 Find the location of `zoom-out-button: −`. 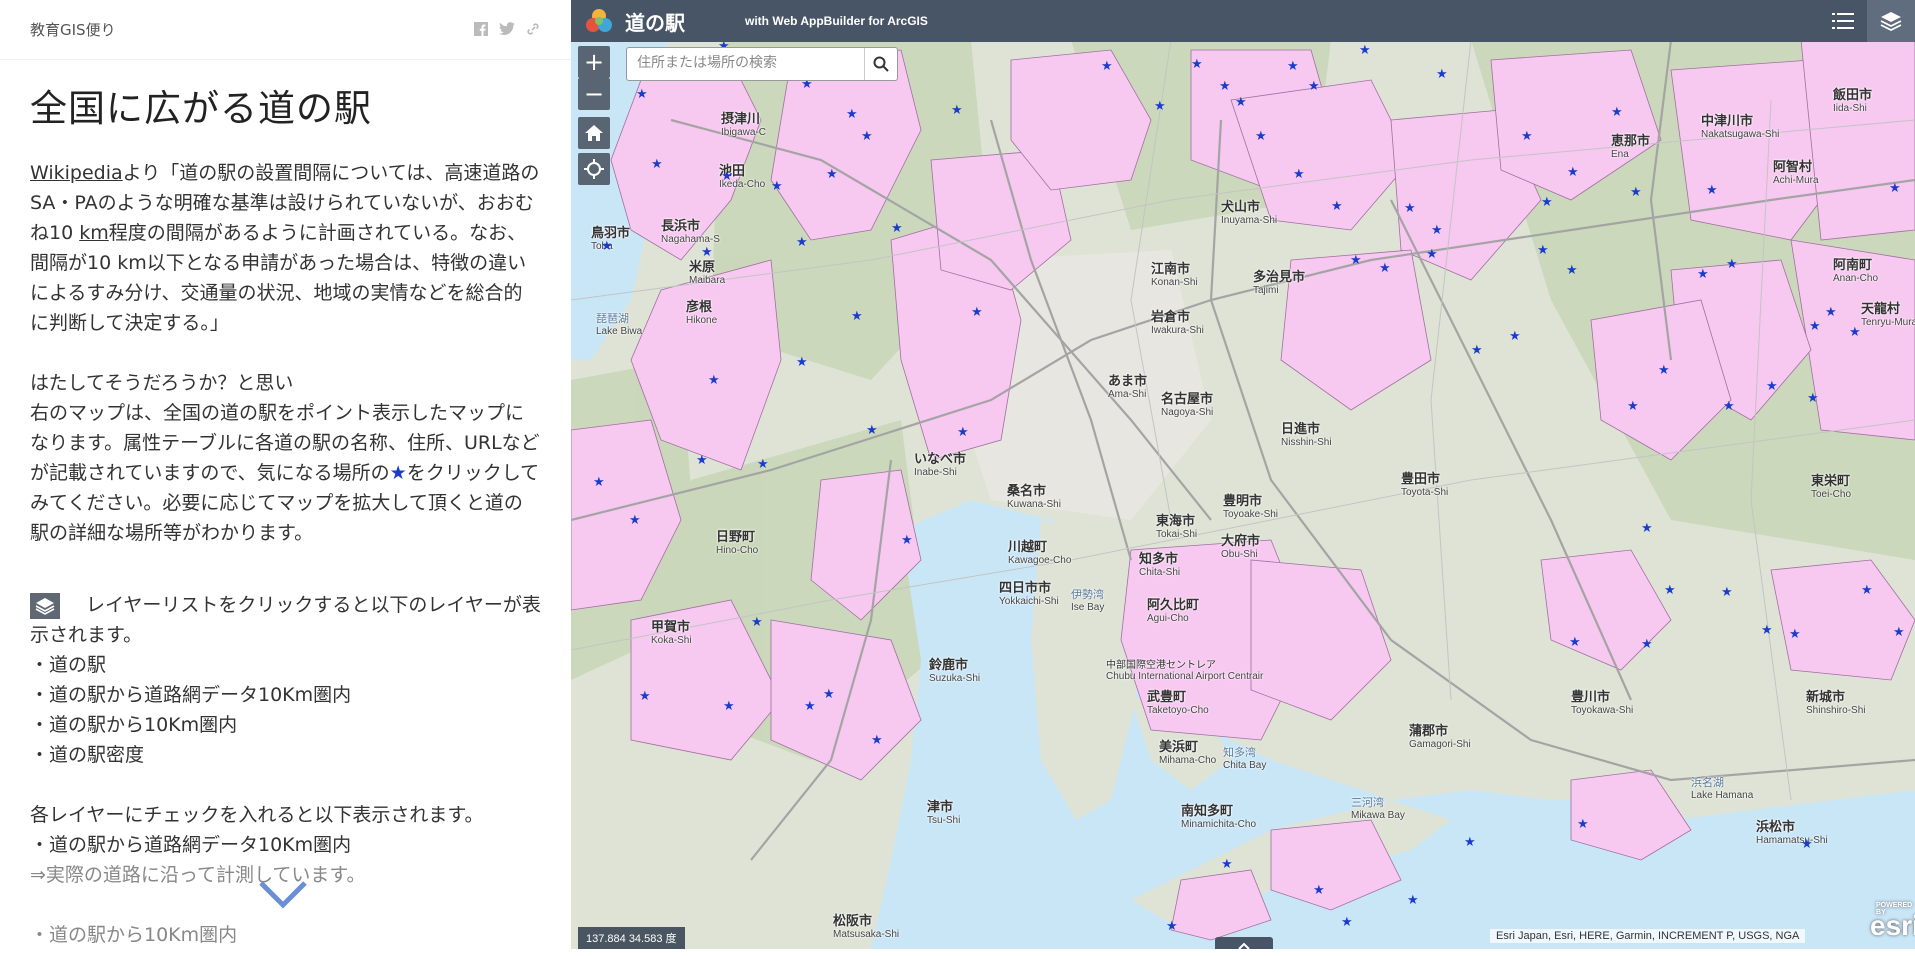

zoom-out-button: − is located at coordinates (594, 94).